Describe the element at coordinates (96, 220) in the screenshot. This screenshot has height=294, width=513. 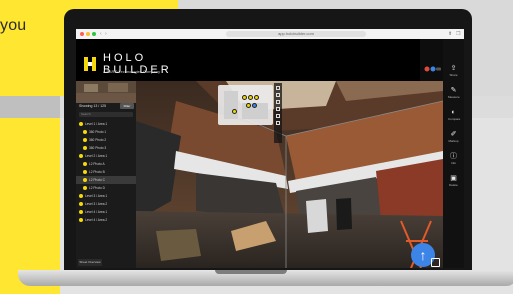
I see `photo-list-item-label: Level 4 / Area 2` at that location.